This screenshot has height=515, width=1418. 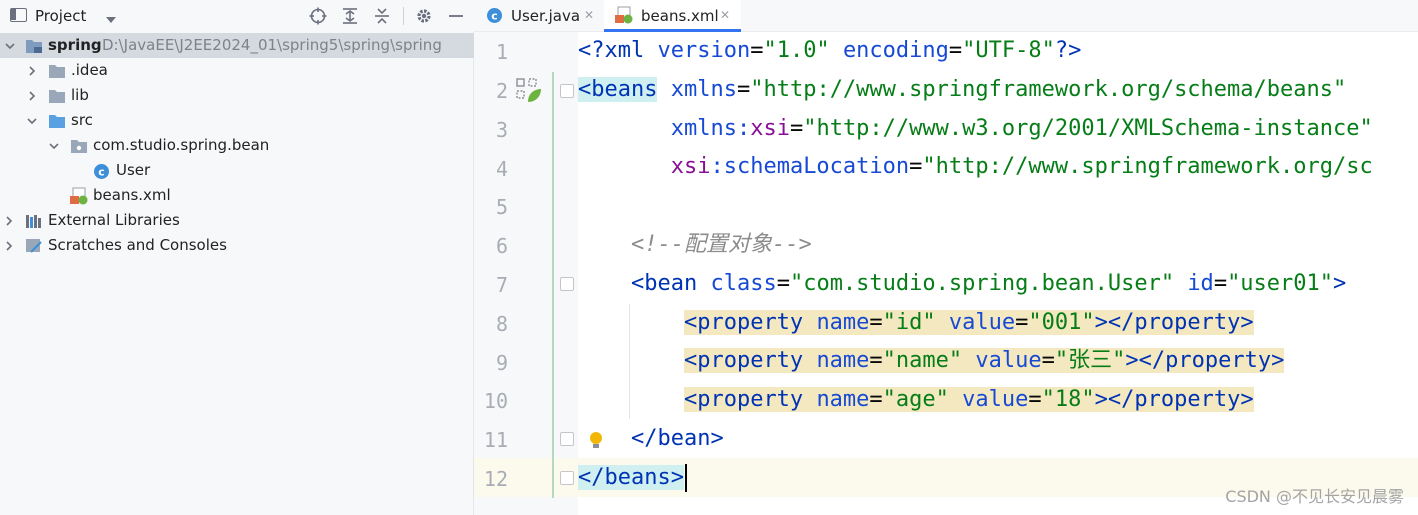 What do you see at coordinates (946, 16) in the screenshot?
I see `editor-tab-bar: c User.java ✕ beans.xml ✕` at bounding box center [946, 16].